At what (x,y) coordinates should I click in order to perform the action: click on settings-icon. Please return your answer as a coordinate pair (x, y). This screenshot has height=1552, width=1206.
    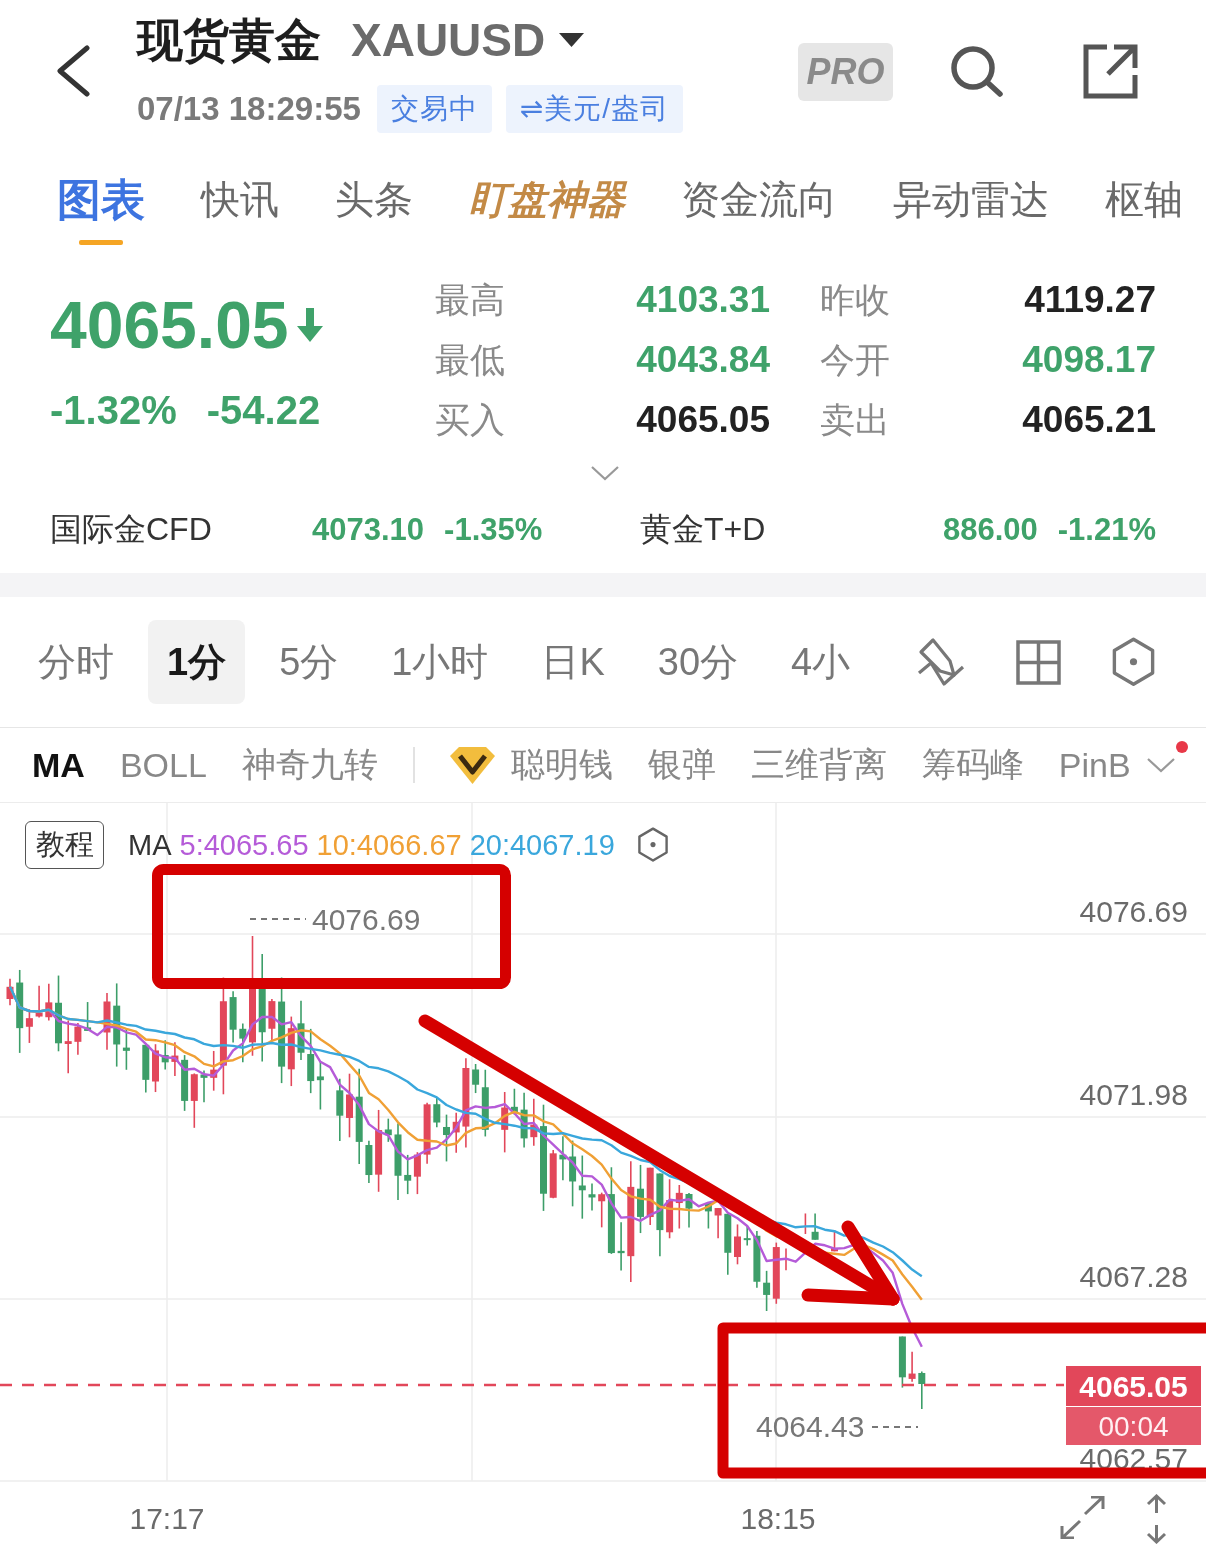
    Looking at the image, I should click on (1133, 662).